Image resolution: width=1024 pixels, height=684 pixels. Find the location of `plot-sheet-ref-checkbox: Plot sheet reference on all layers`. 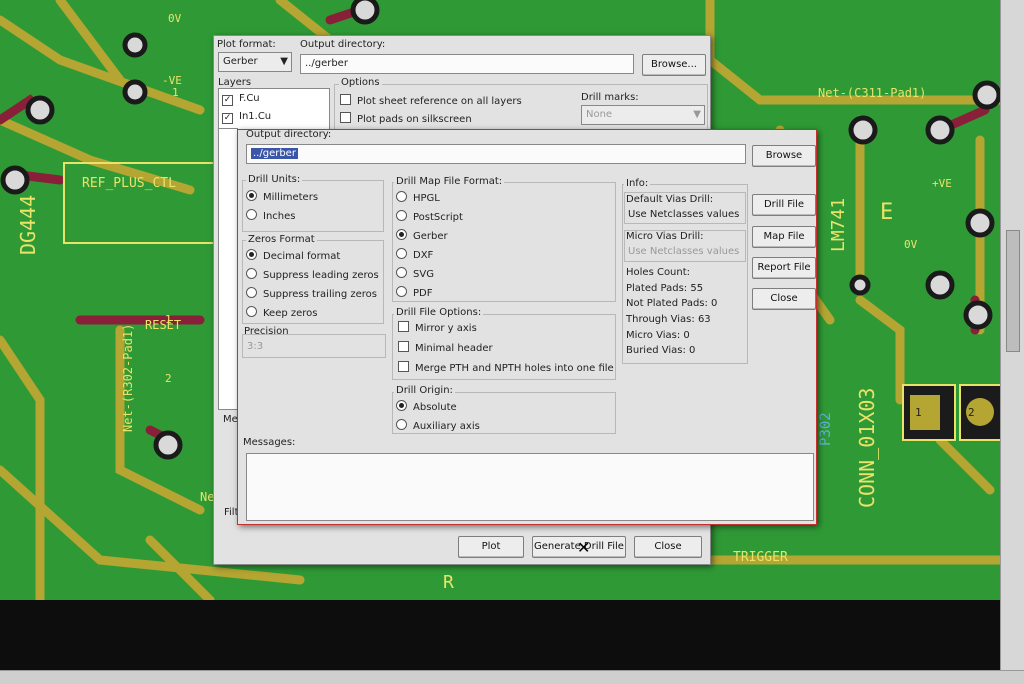

plot-sheet-ref-checkbox: Plot sheet reference on all layers is located at coordinates (431, 100).